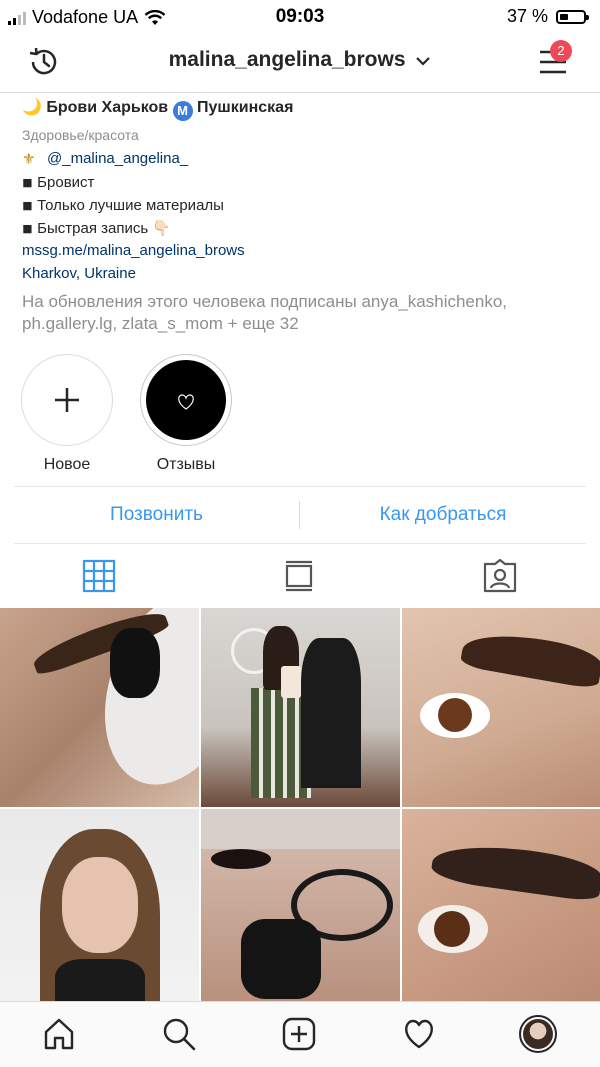  Describe the element at coordinates (123, 205) in the screenshot. I see `bio-line: ◾ Только лучшие материалы` at that location.